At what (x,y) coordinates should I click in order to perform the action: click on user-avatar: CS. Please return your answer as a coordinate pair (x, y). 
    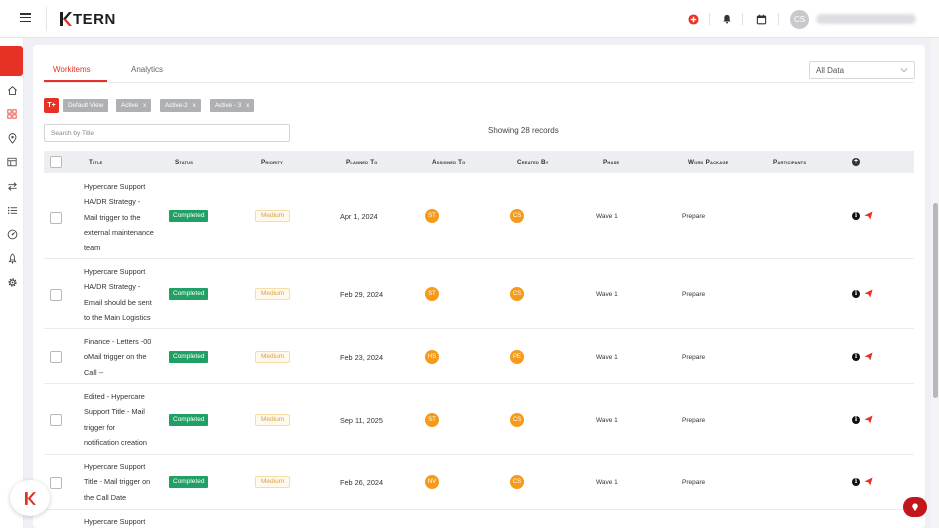
    Looking at the image, I should click on (799, 19).